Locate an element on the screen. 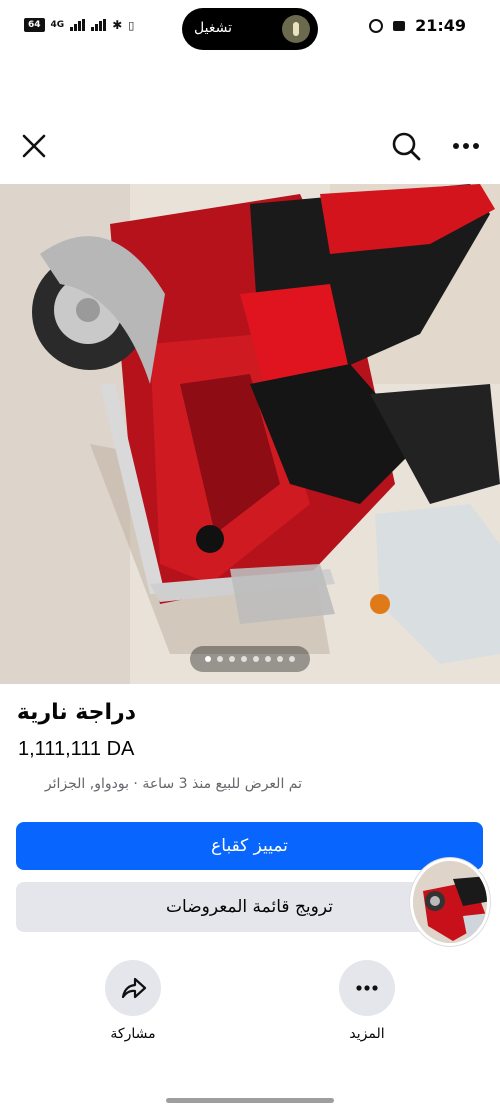 The image size is (500, 1115). listing-title: دراجة نارية is located at coordinates (76, 712).